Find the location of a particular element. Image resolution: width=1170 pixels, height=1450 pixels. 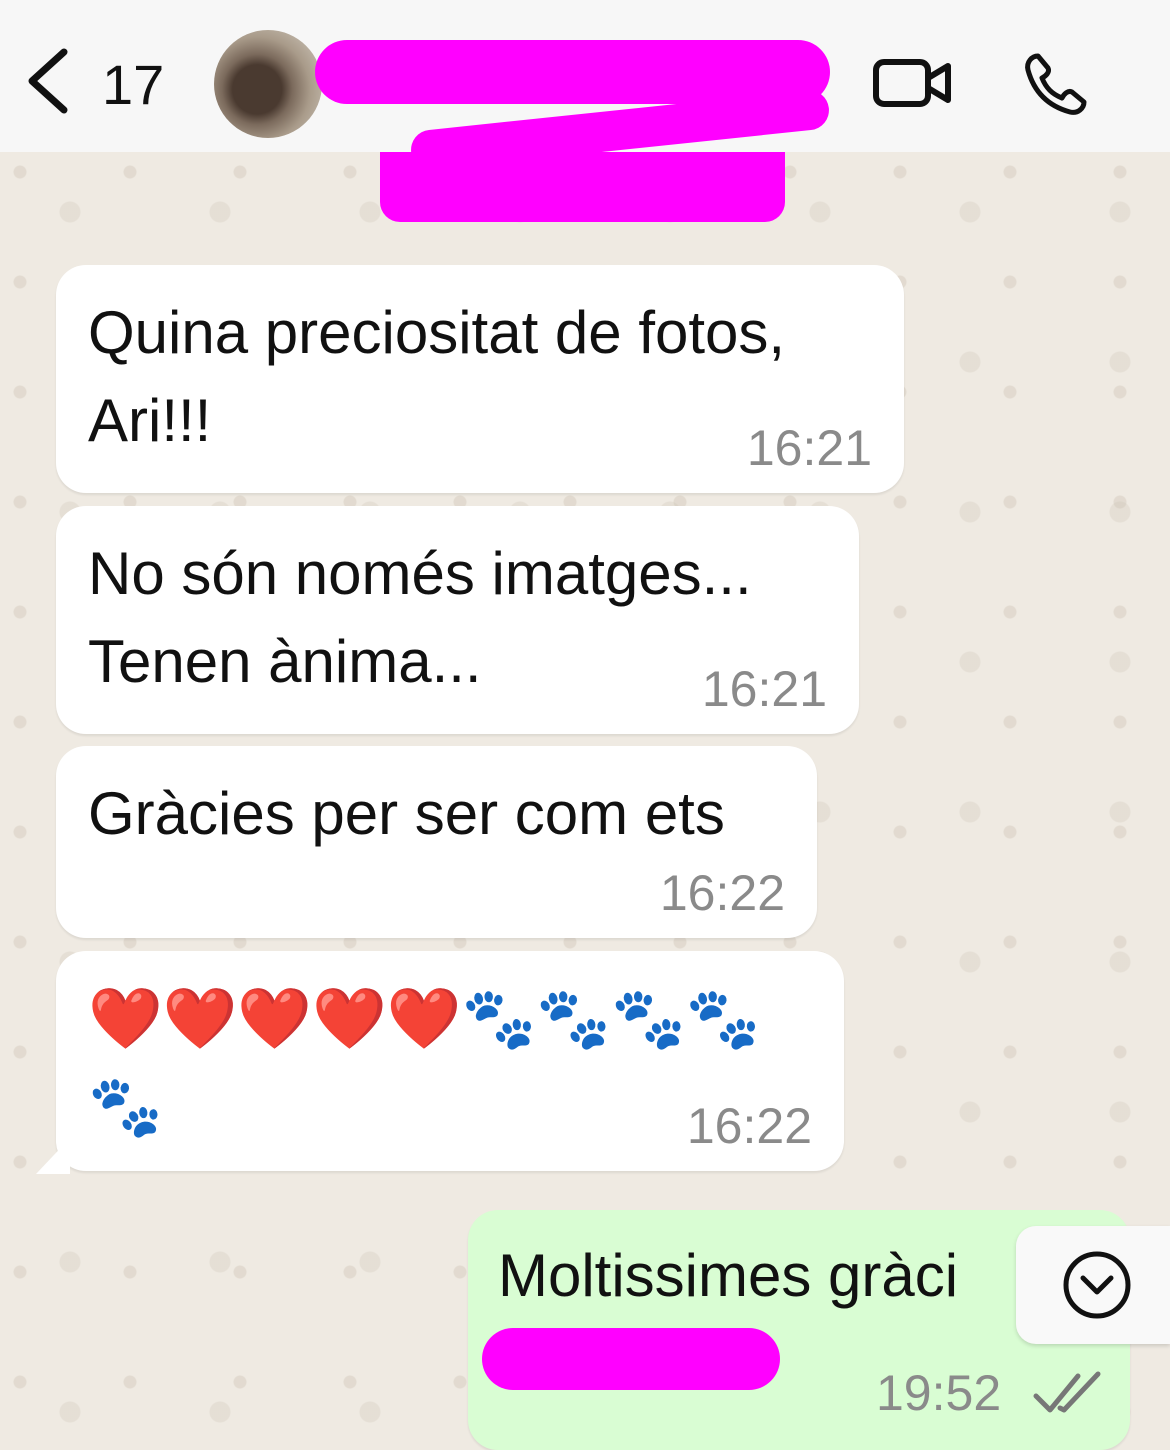

message-text: Moltissimes gràci is located at coordinates (728, 1275).